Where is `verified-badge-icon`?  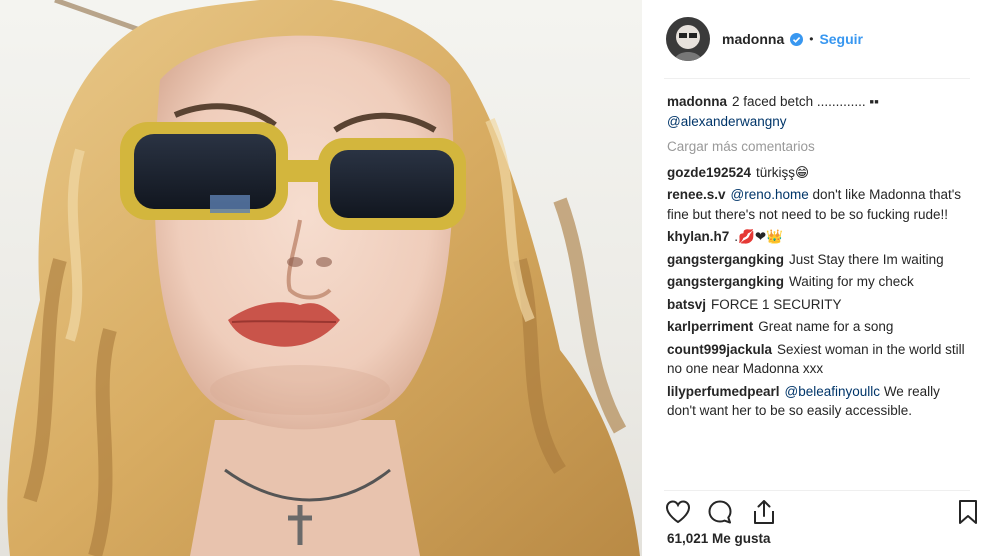 verified-badge-icon is located at coordinates (797, 39).